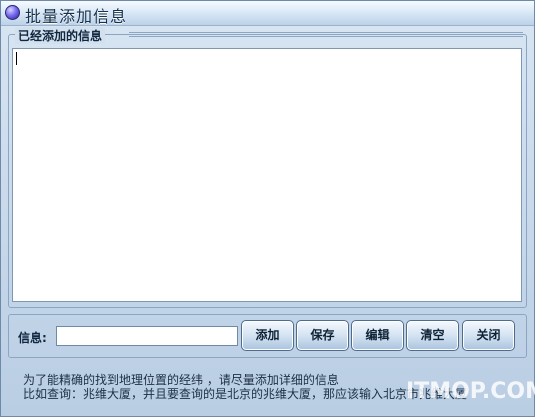 The image size is (535, 417). I want to click on input-toolbar: 信息: 添加 保存 编辑 清空 关闭, so click(267, 336).